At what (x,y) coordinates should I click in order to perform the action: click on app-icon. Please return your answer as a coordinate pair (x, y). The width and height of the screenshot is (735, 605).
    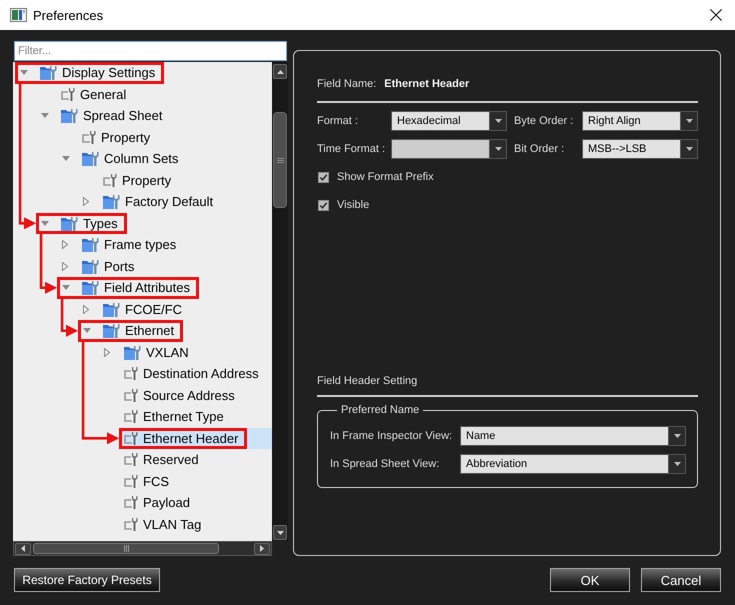
    Looking at the image, I should click on (18, 15).